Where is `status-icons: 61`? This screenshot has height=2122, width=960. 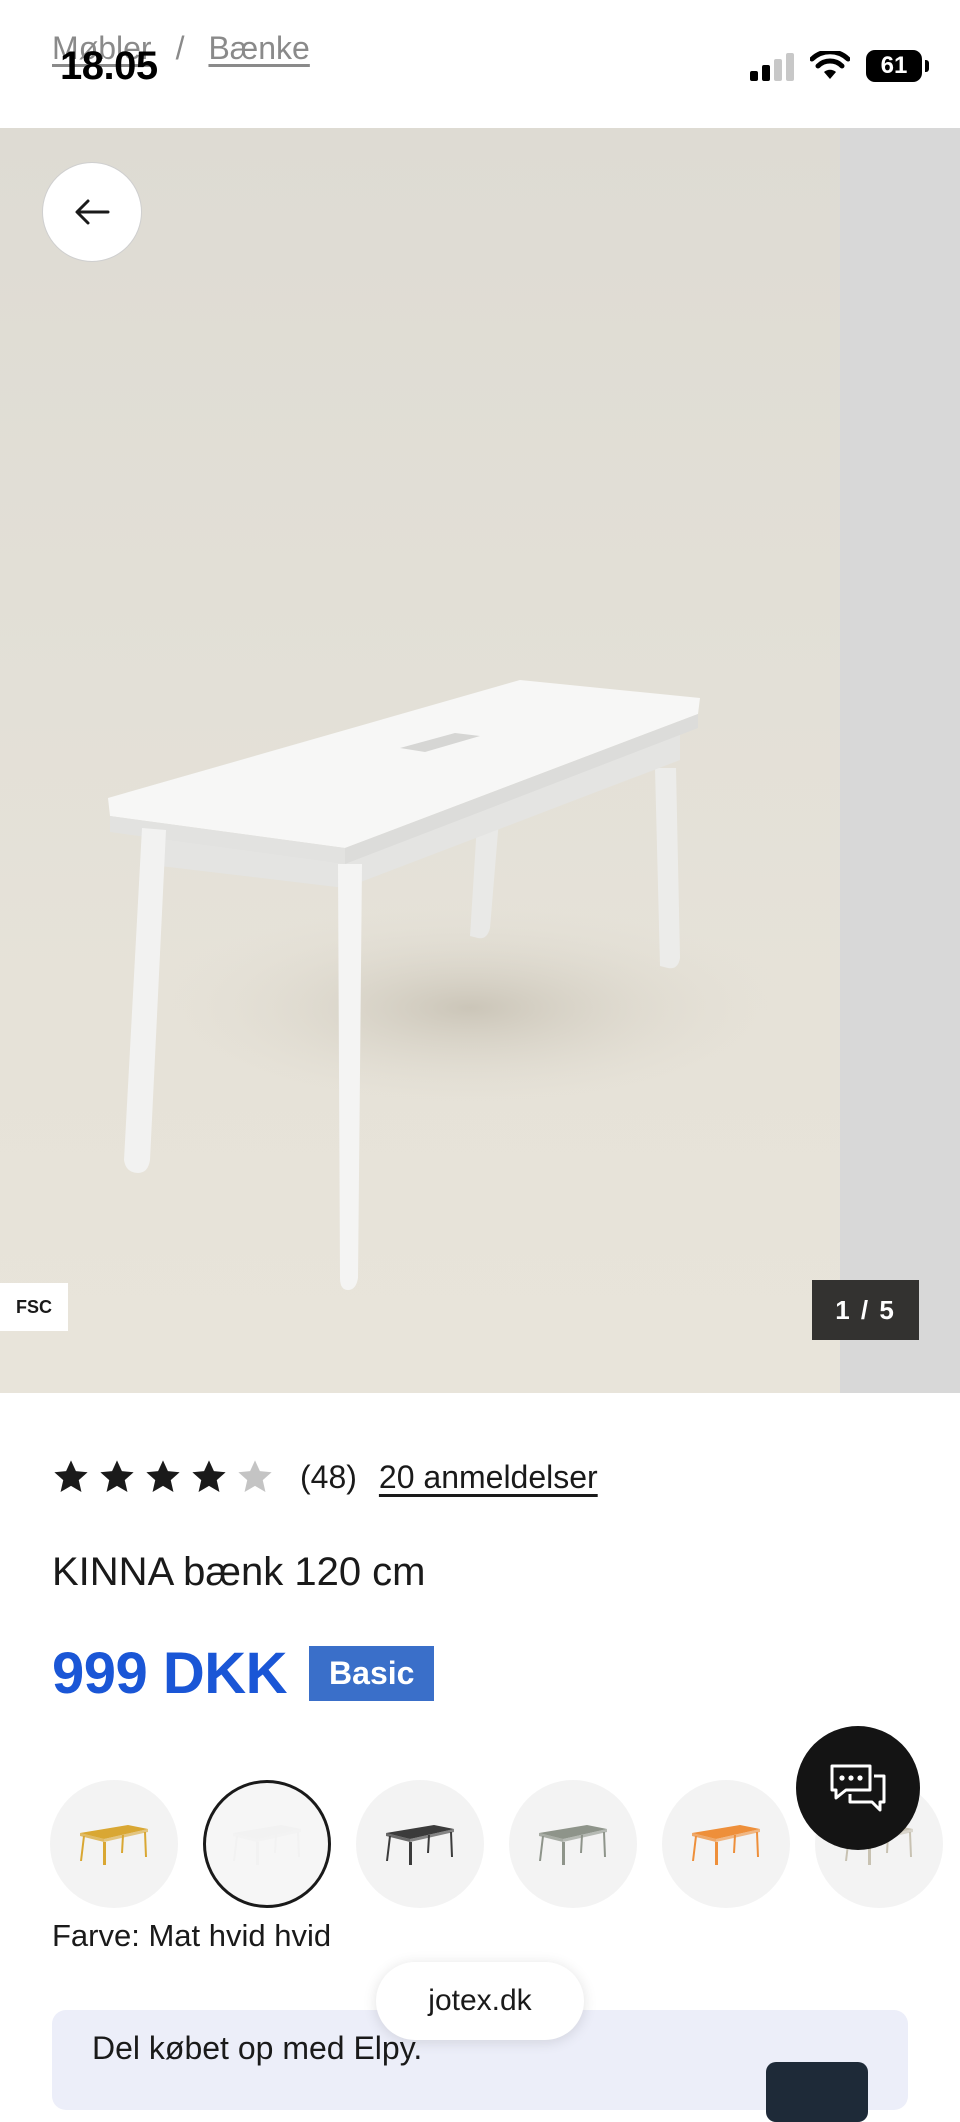
status-icons: 61 is located at coordinates (839, 66).